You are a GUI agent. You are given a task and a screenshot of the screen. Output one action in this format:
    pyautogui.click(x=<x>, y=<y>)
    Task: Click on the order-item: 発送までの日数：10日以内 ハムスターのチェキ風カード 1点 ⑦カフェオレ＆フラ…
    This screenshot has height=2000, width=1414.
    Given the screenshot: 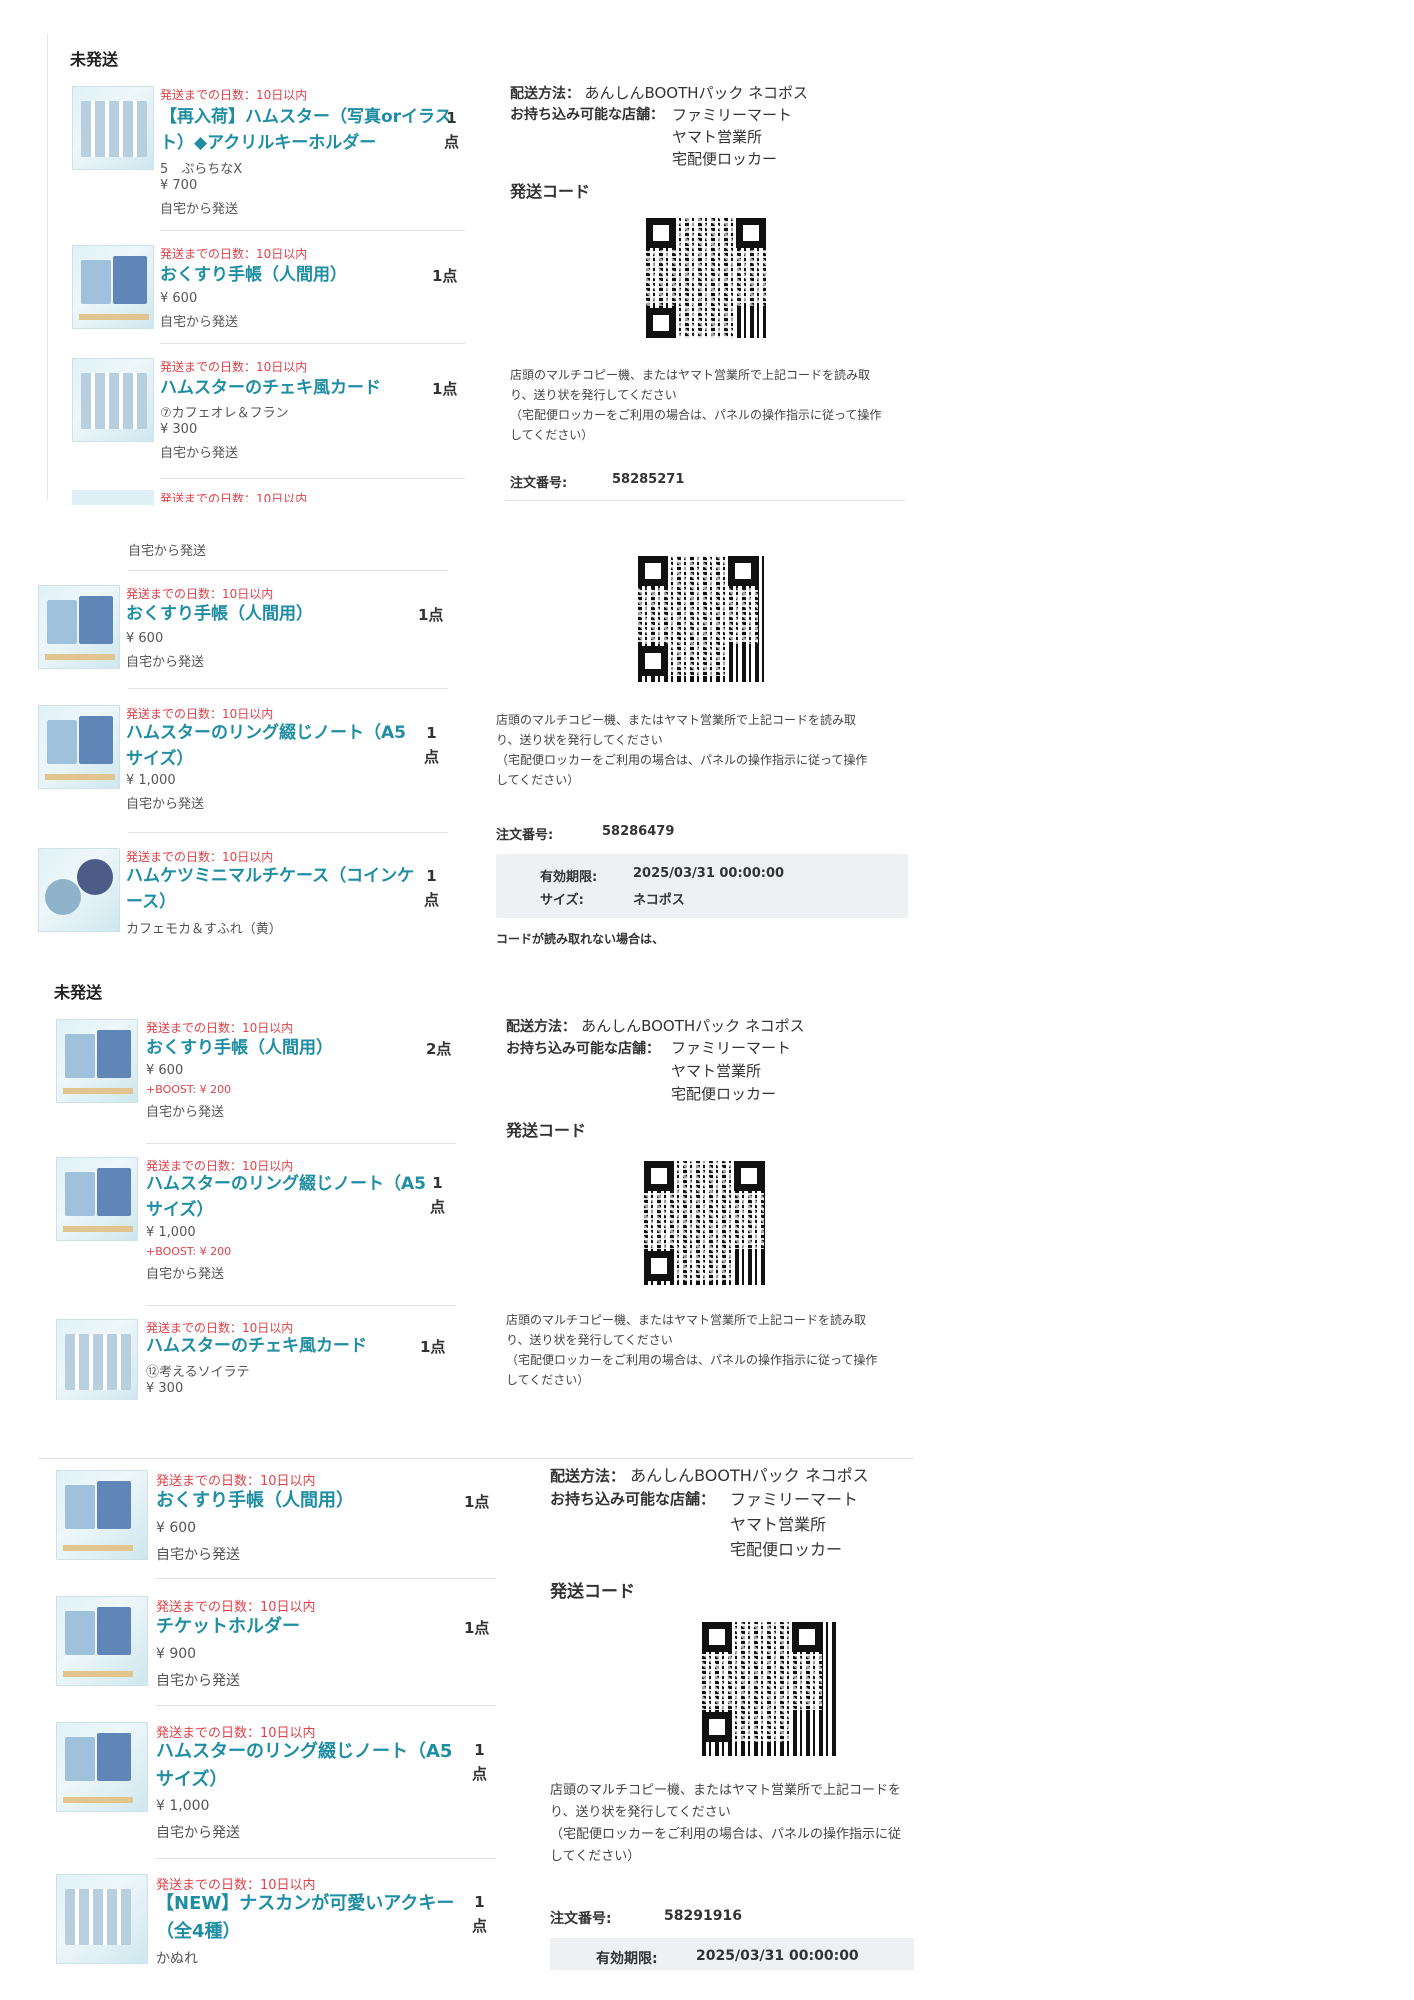 What is the action you would take?
    pyautogui.click(x=269, y=413)
    